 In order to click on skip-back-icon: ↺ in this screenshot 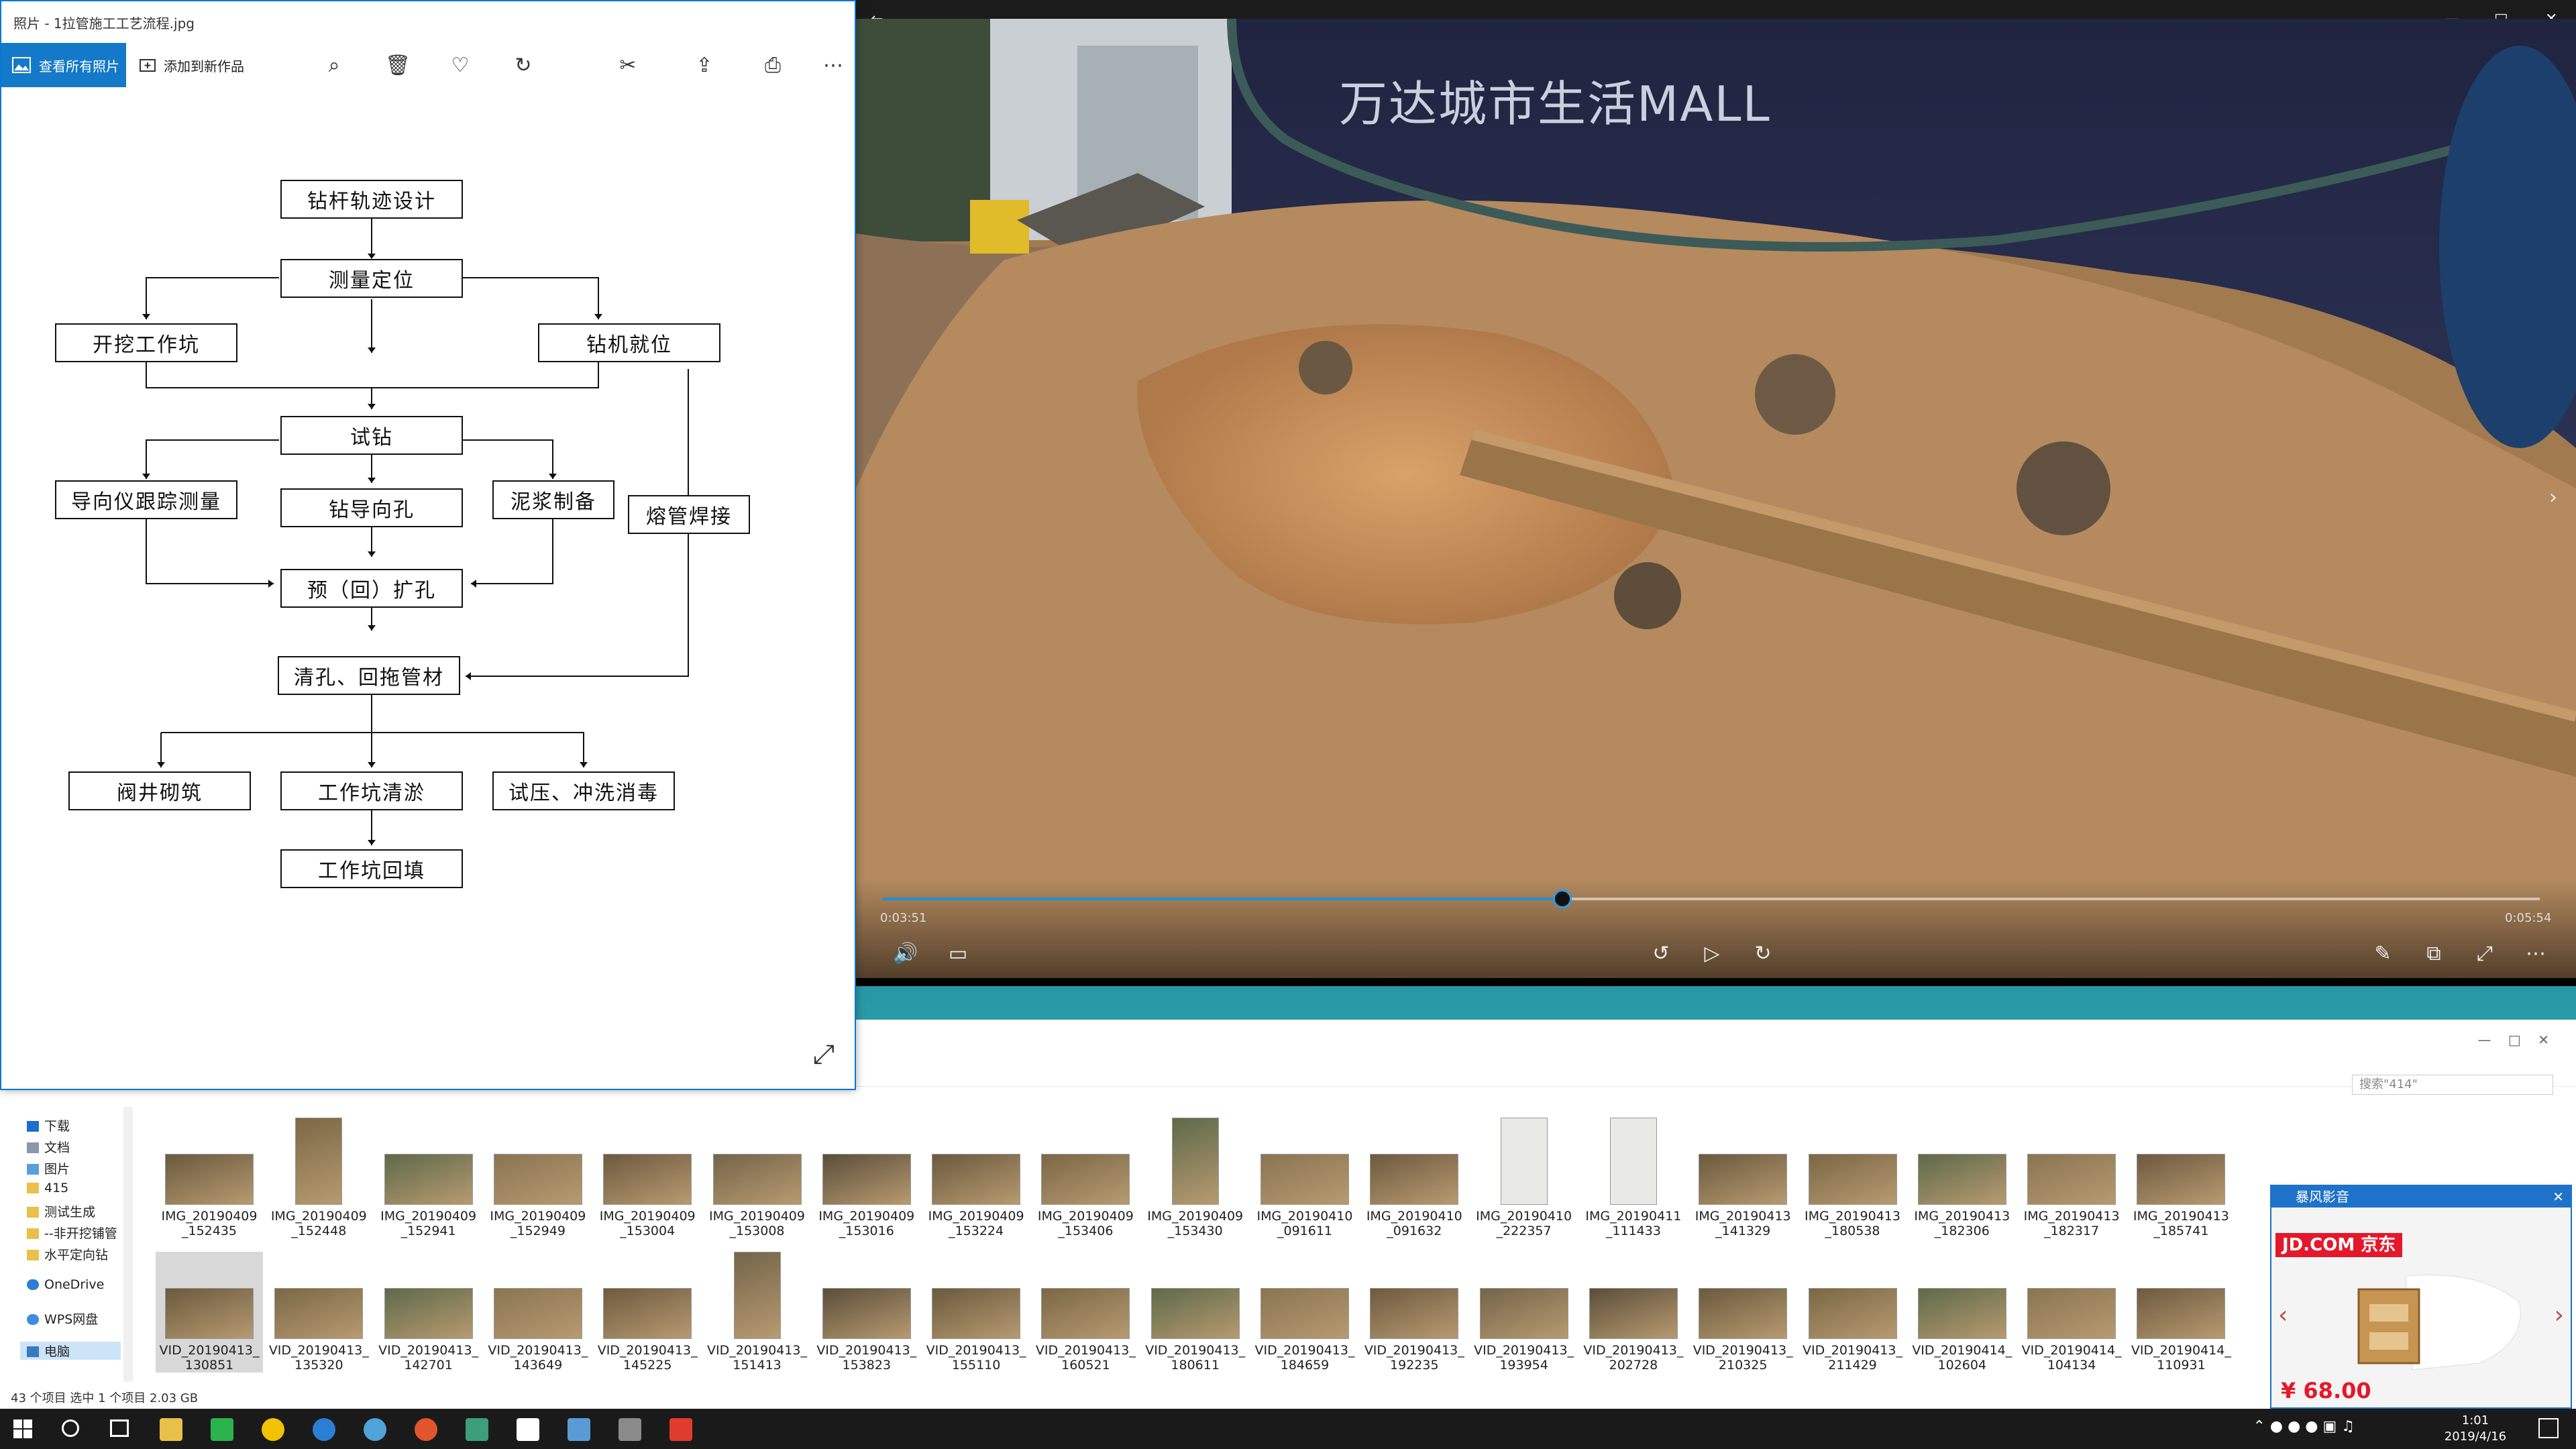, I will do `click(1661, 954)`.